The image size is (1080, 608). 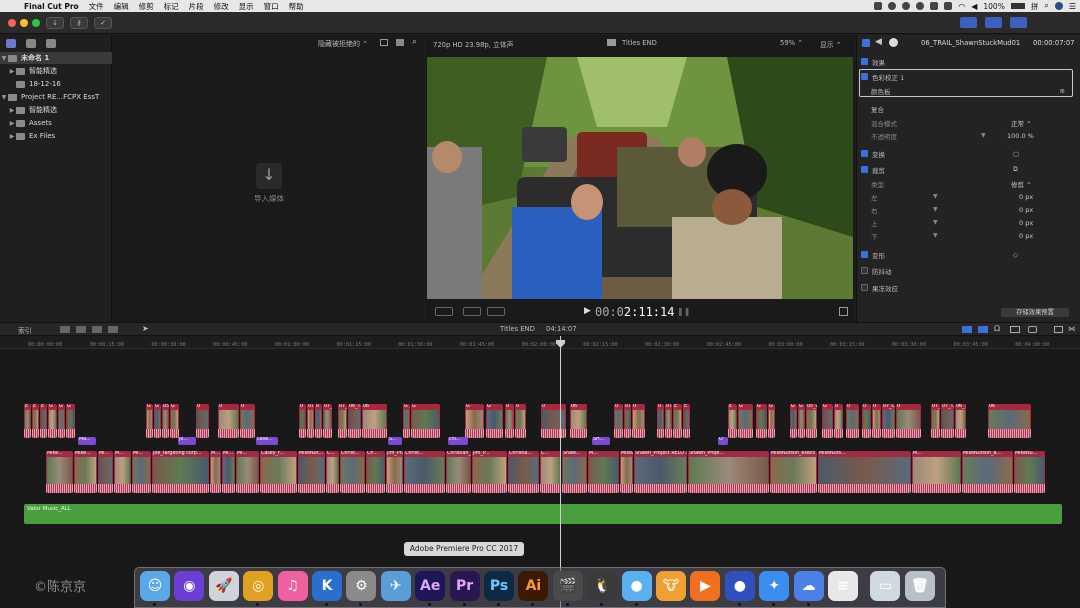 What do you see at coordinates (4, 58) in the screenshot?
I see `disclosure-open-icon: ▼` at bounding box center [4, 58].